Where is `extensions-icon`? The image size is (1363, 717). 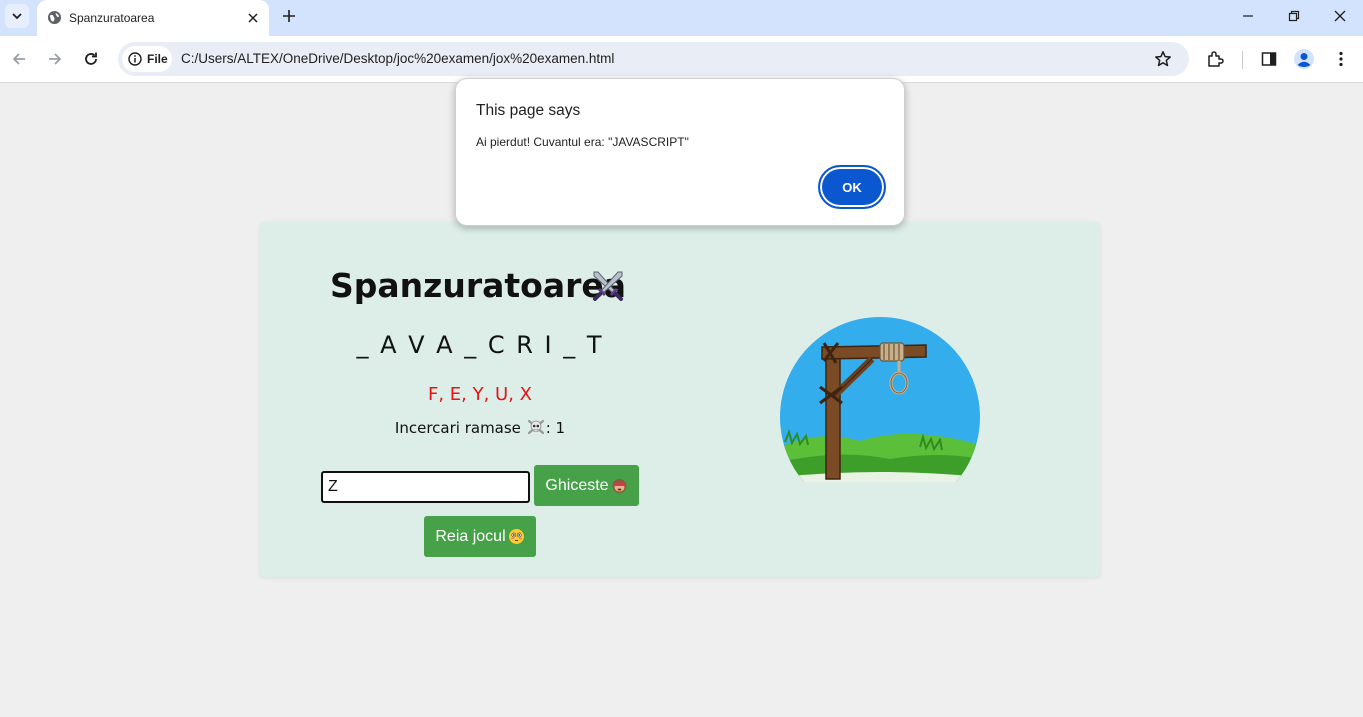
extensions-icon is located at coordinates (1215, 59).